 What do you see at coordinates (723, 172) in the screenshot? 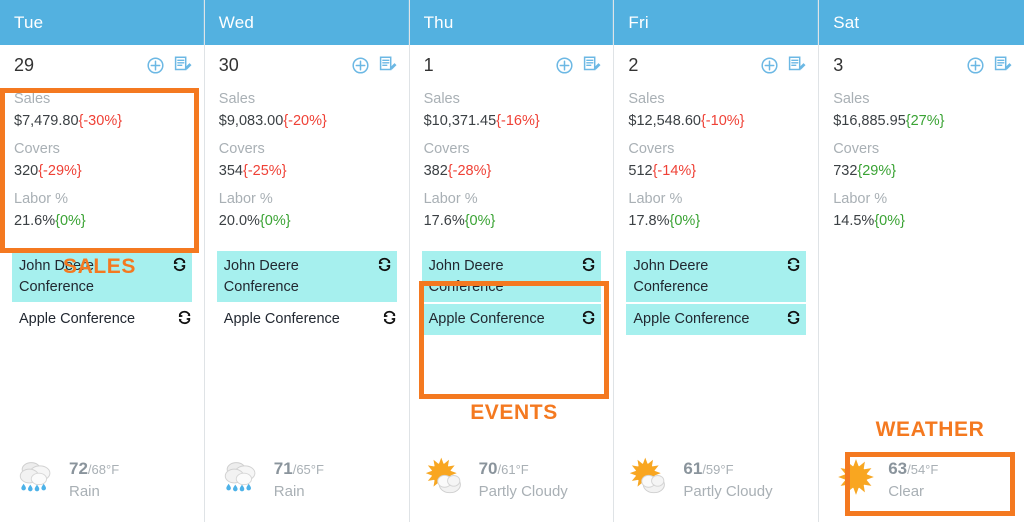
I see `covers-value: 512{-14%}` at bounding box center [723, 172].